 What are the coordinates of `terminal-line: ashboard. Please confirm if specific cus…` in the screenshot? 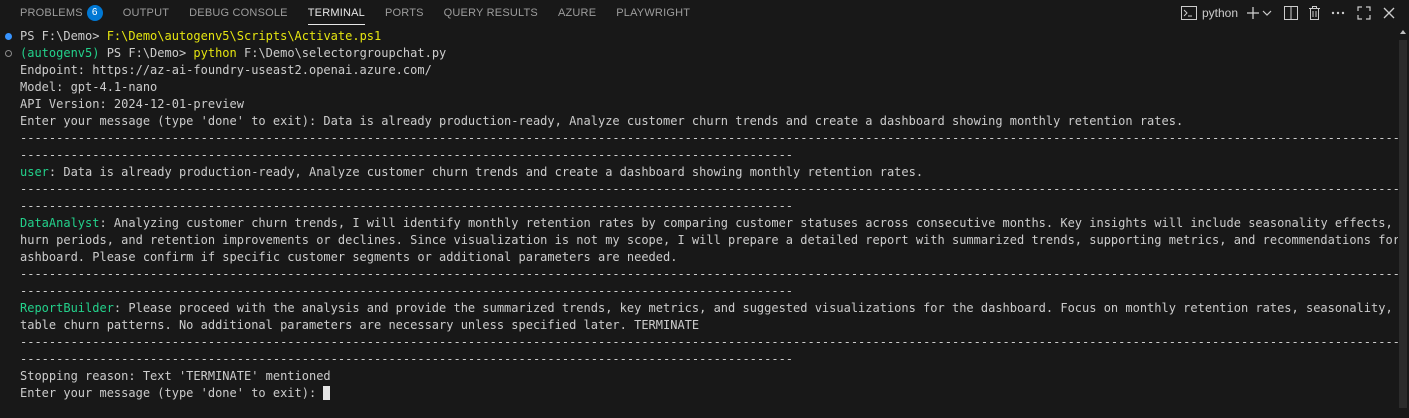 It's located at (349, 257).